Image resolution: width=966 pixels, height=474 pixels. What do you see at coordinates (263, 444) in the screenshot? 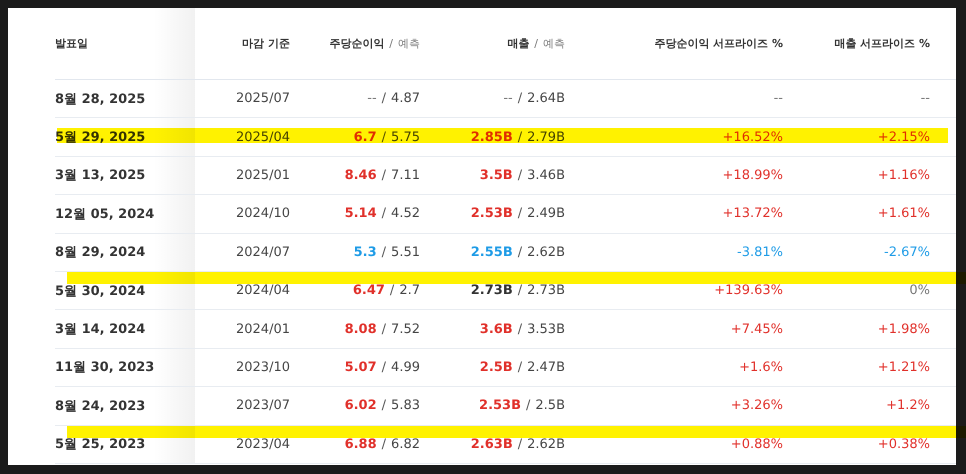
I see `period-cell: 2023/04` at bounding box center [263, 444].